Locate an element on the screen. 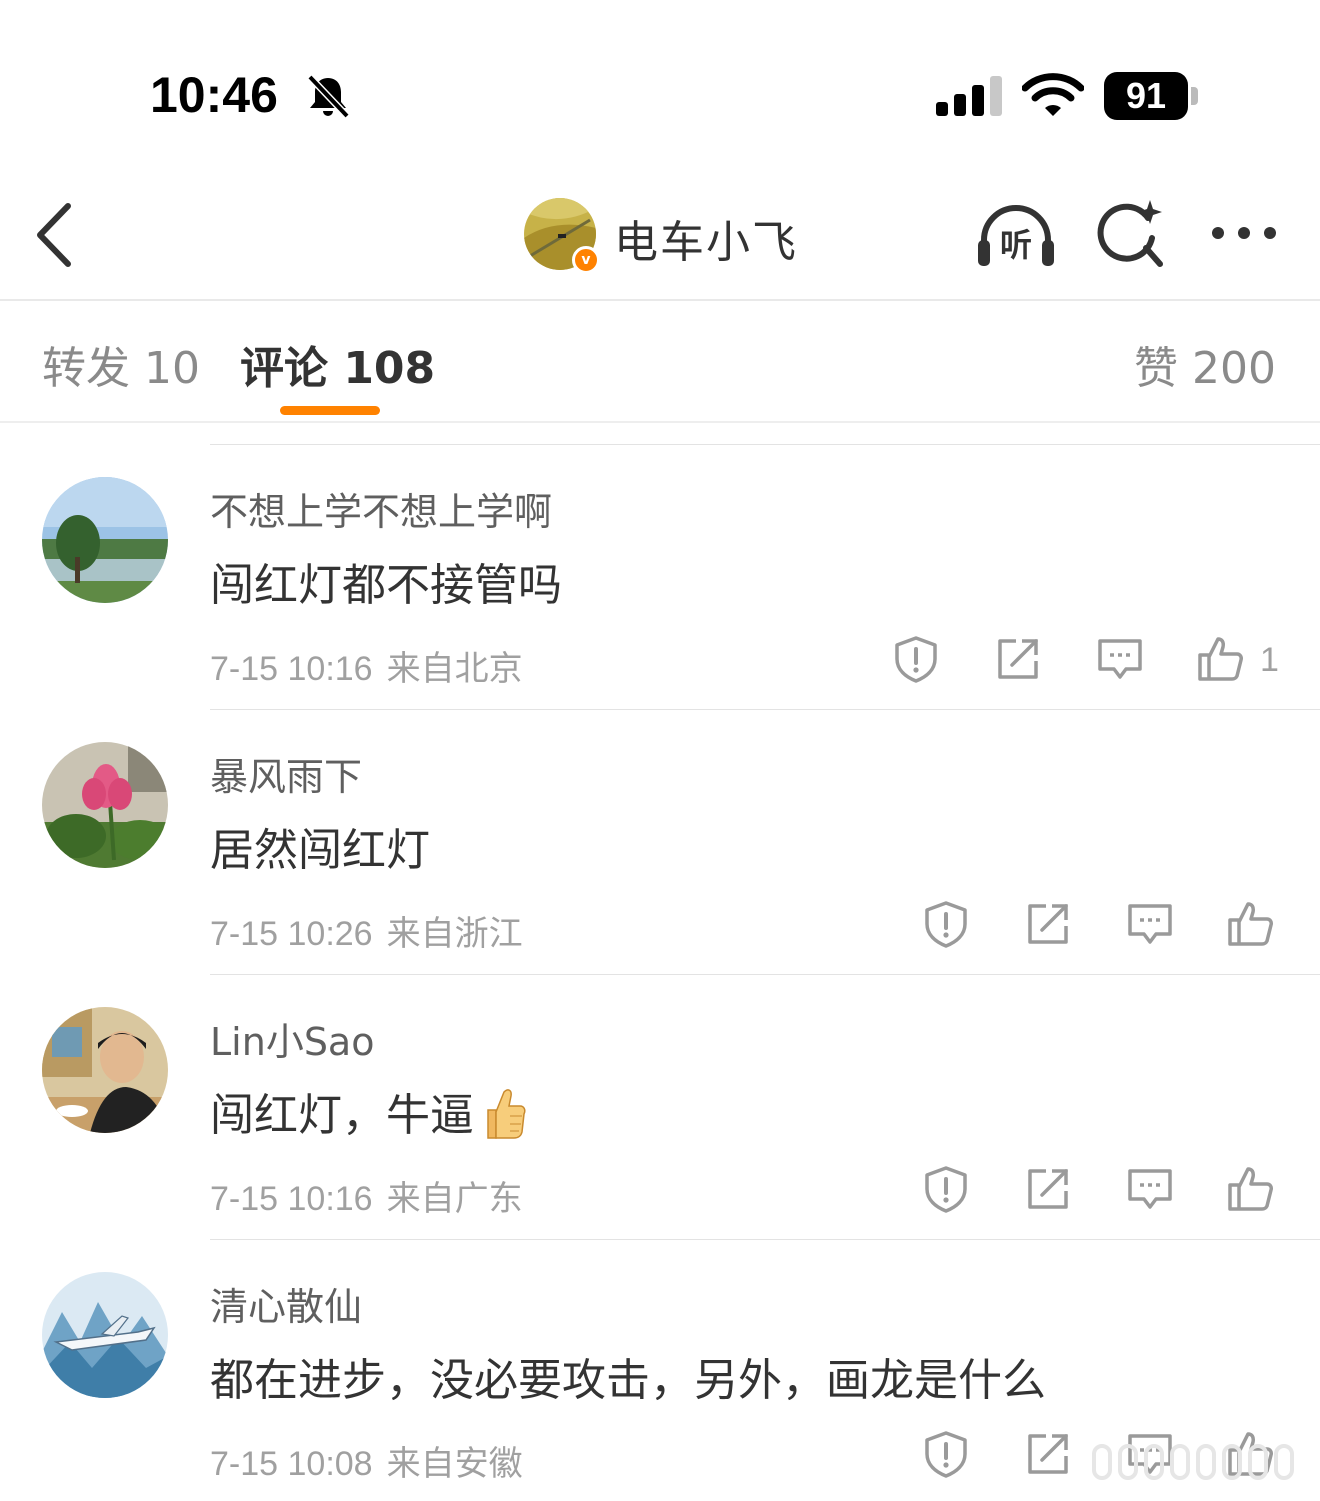 The image size is (1320, 1501). comment-location: 来自浙江 is located at coordinates (454, 934).